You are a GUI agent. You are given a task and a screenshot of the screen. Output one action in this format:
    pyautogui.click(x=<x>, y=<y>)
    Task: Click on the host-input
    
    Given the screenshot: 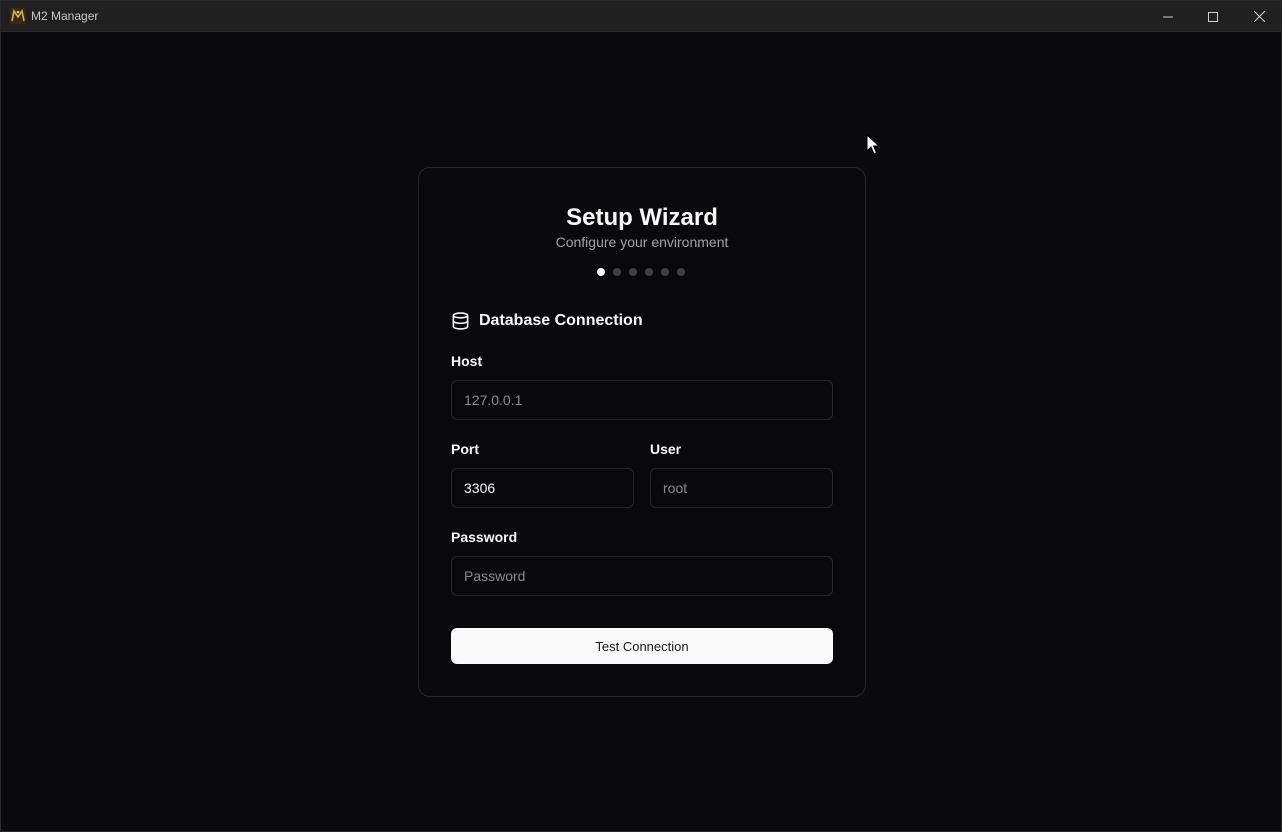 What is the action you would take?
    pyautogui.click(x=642, y=400)
    